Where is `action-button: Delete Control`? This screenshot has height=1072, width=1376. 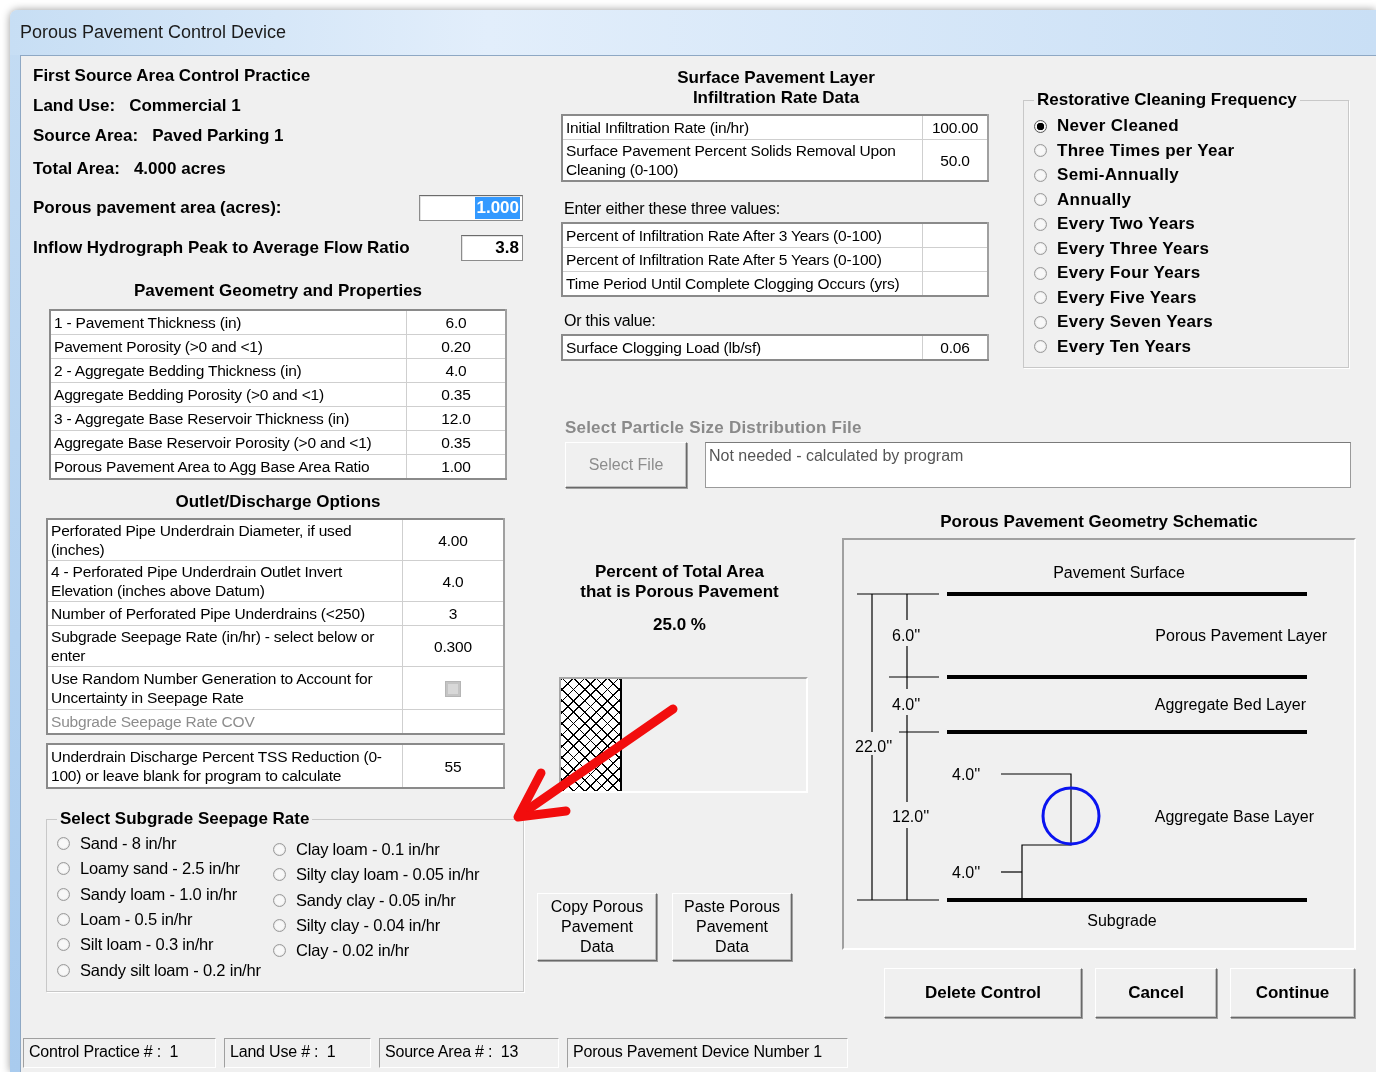 action-button: Delete Control is located at coordinates (983, 993).